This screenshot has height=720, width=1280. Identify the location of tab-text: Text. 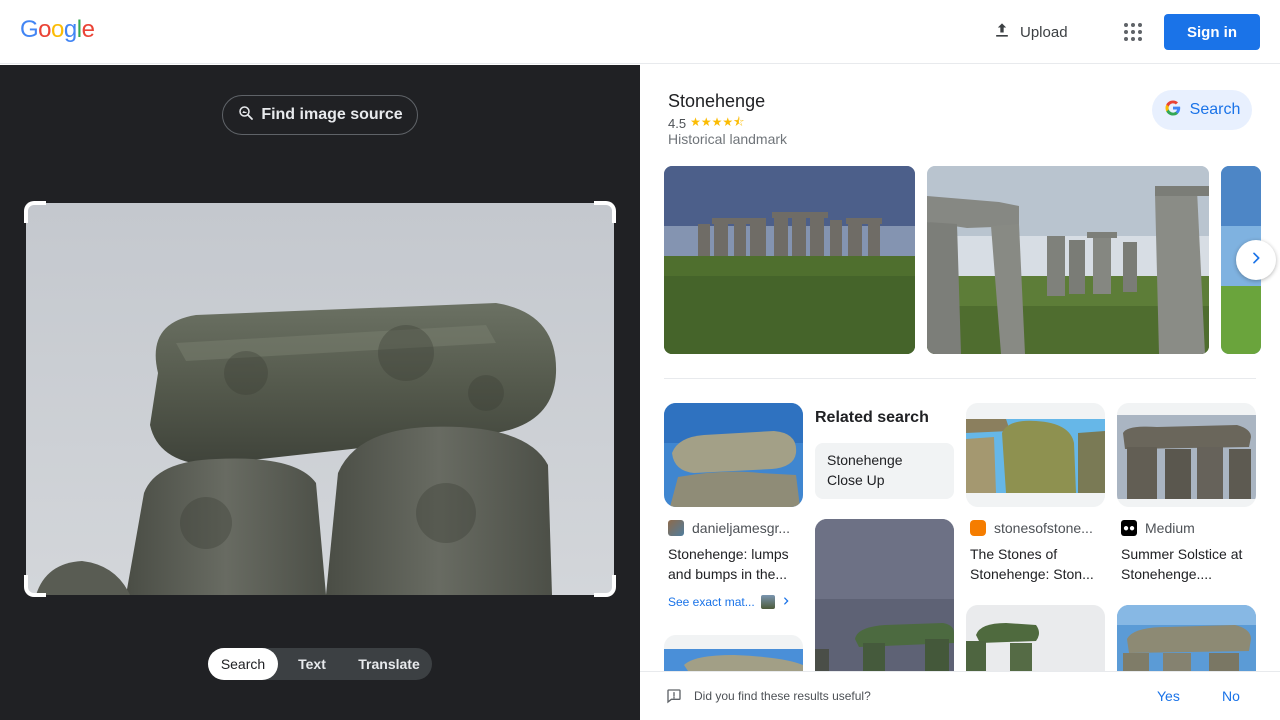
(312, 664).